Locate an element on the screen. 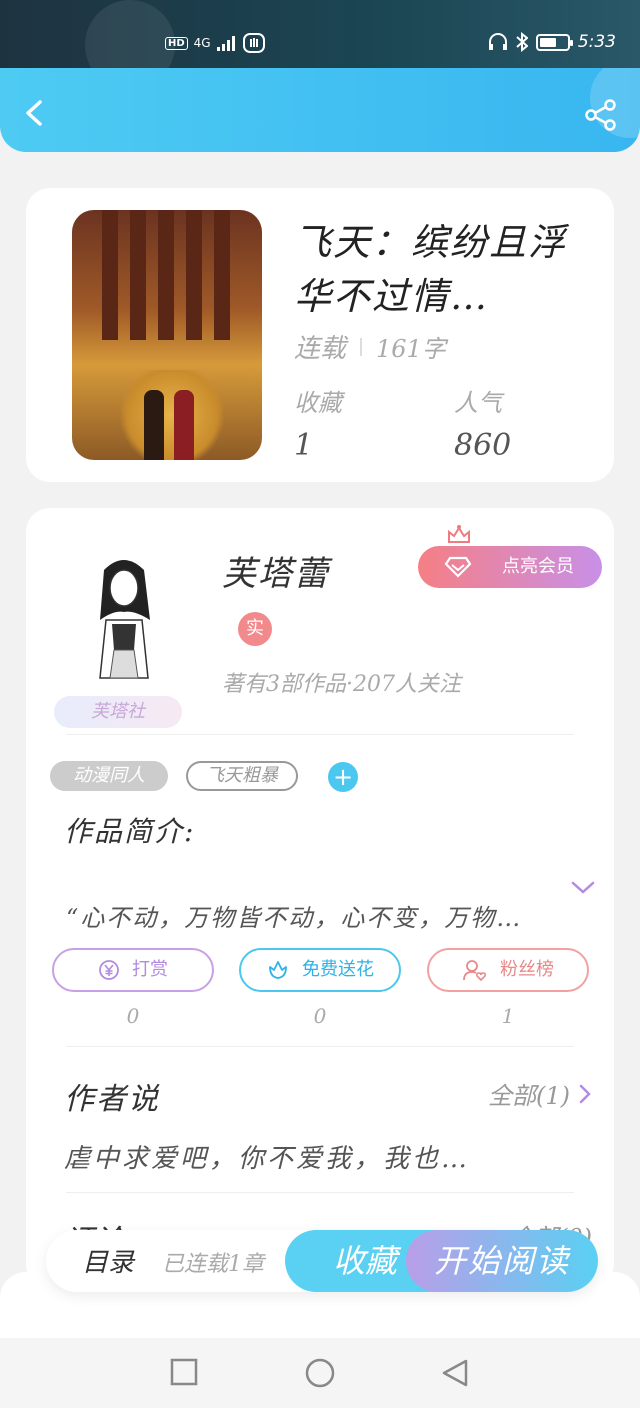 The height and width of the screenshot is (1408, 640). fans-label: 粉丝榜 is located at coordinates (527, 969).